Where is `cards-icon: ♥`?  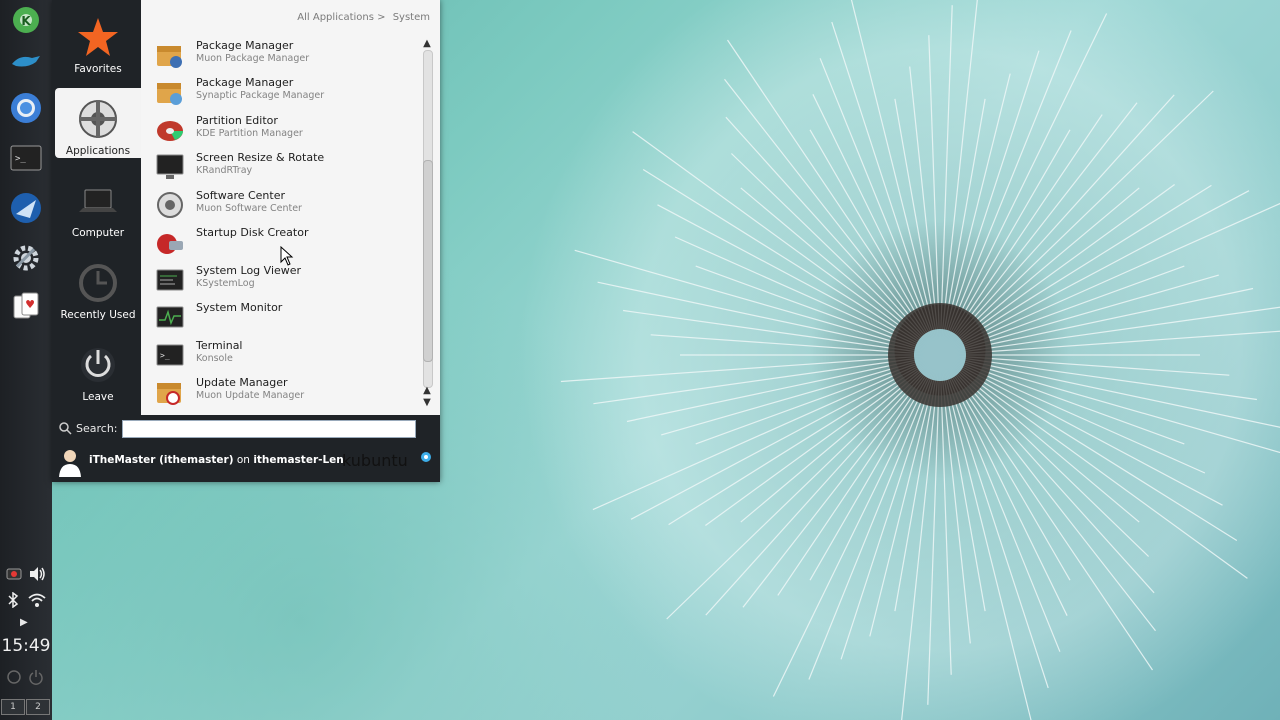
cards-icon: ♥ is located at coordinates (26, 306).